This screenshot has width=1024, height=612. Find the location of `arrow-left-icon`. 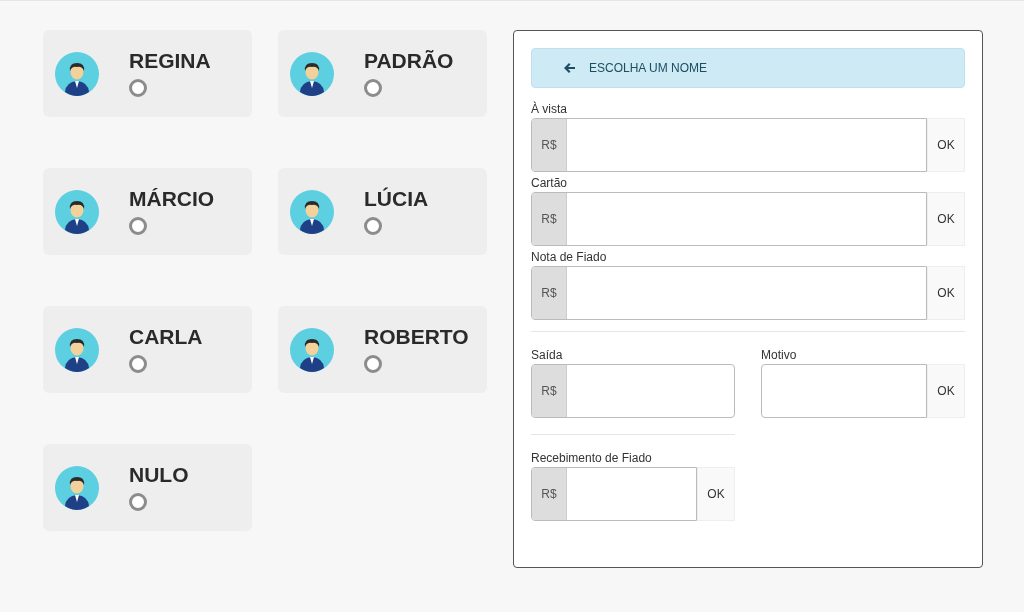

arrow-left-icon is located at coordinates (569, 68).